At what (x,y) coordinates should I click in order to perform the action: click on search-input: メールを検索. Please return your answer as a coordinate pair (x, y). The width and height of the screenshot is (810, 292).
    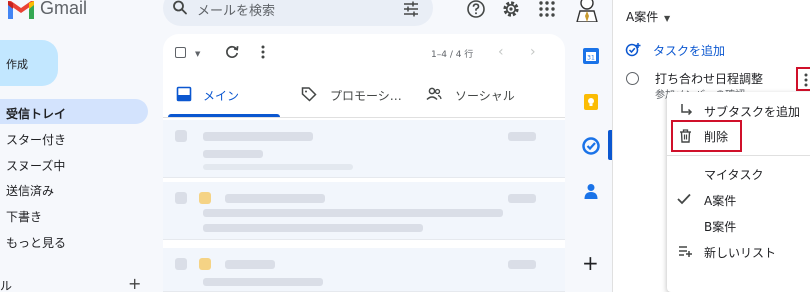
    Looking at the image, I should click on (236, 9).